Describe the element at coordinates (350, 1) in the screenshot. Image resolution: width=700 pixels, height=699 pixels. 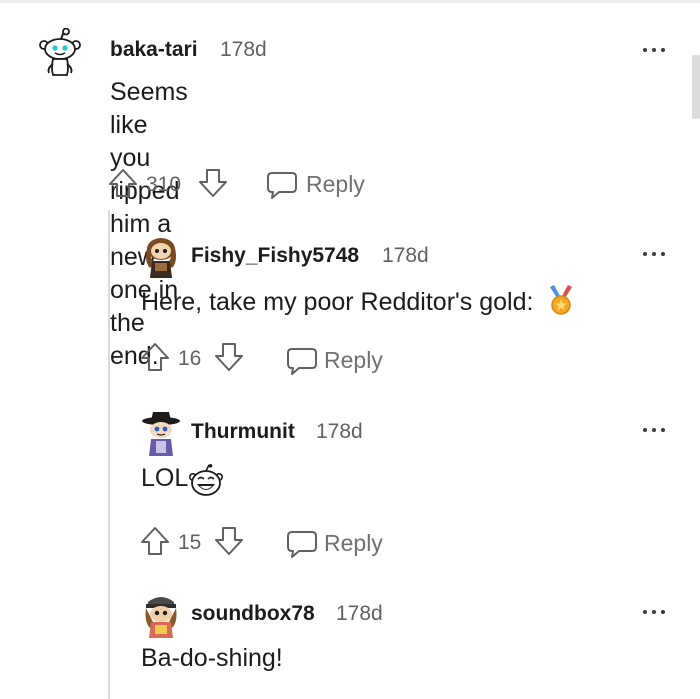
I see `top-divider` at that location.